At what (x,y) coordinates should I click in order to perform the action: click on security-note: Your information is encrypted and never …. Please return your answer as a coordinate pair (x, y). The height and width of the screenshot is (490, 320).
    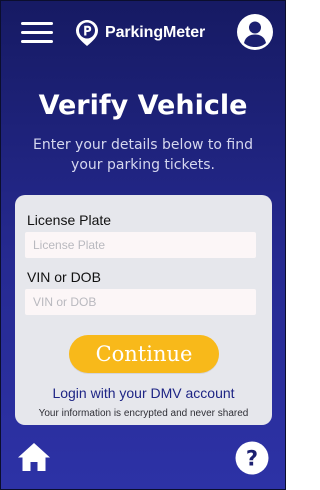
    Looking at the image, I should click on (143, 413).